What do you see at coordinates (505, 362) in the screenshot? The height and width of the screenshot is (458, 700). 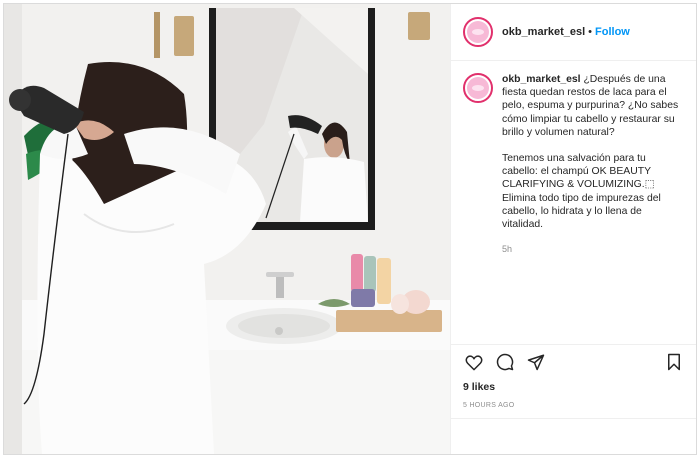 I see `comment-icon` at bounding box center [505, 362].